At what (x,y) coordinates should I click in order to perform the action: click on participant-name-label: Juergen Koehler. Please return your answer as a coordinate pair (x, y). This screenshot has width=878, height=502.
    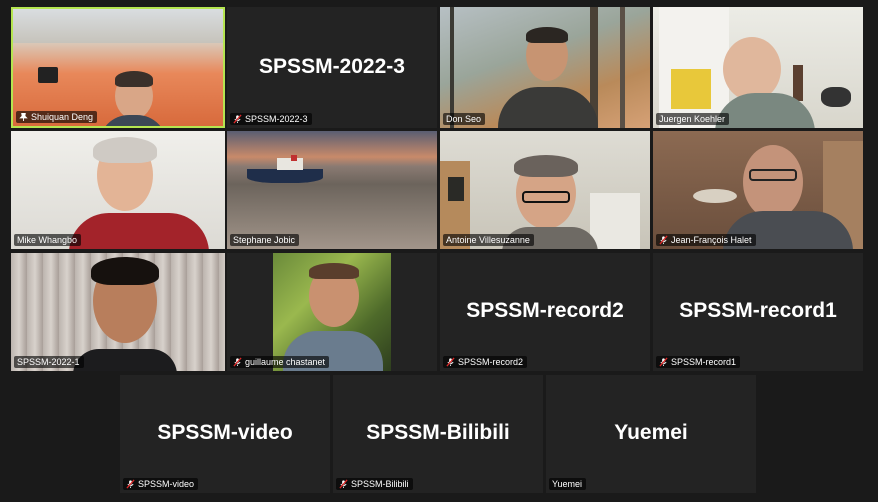
    Looking at the image, I should click on (693, 119).